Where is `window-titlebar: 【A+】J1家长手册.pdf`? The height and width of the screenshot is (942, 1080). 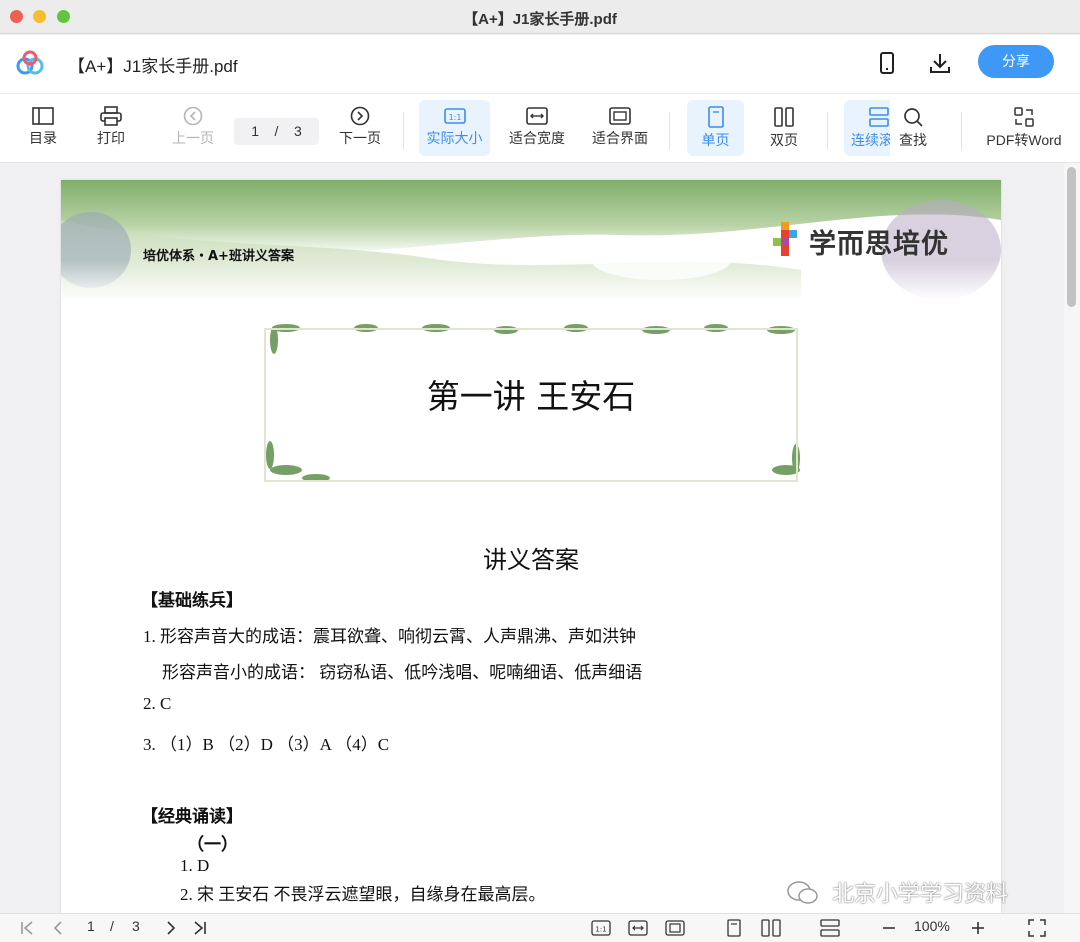
window-titlebar: 【A+】J1家长手册.pdf is located at coordinates (540, 17).